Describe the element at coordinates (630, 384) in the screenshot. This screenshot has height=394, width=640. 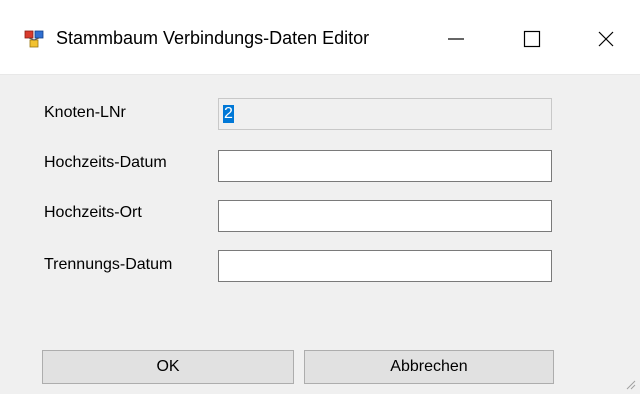
I see `resize-grip-icon` at that location.